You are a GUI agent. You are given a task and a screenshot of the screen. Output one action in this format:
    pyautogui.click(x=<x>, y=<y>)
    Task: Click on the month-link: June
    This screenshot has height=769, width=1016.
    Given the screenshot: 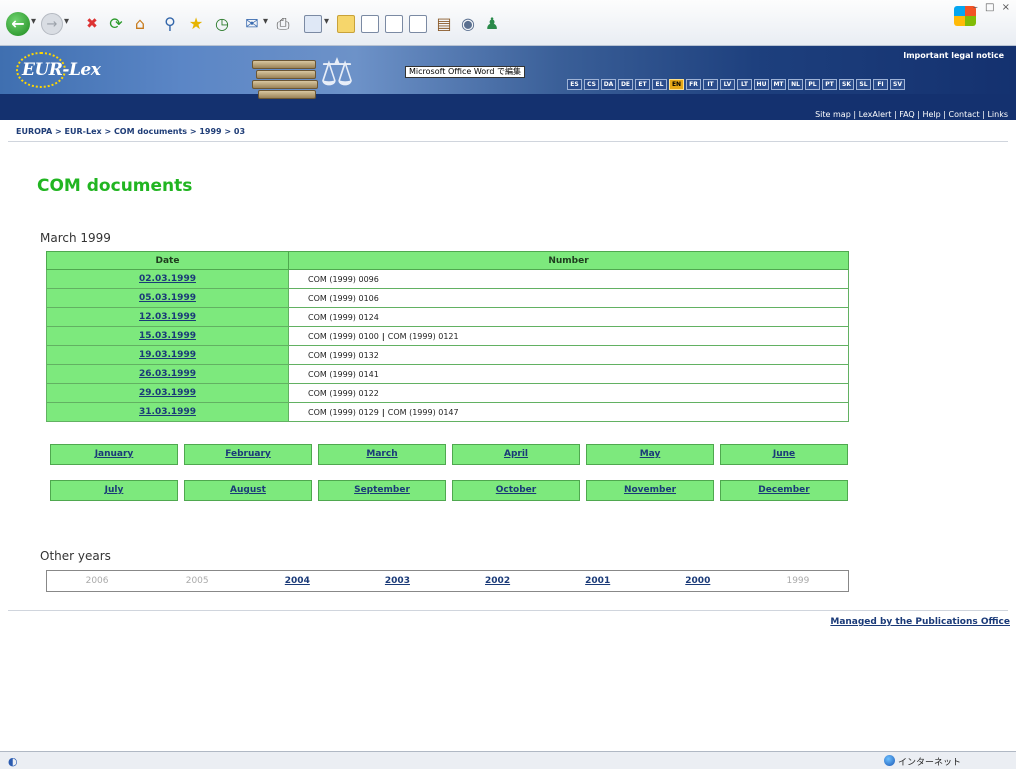 What is the action you would take?
    pyautogui.click(x=784, y=454)
    